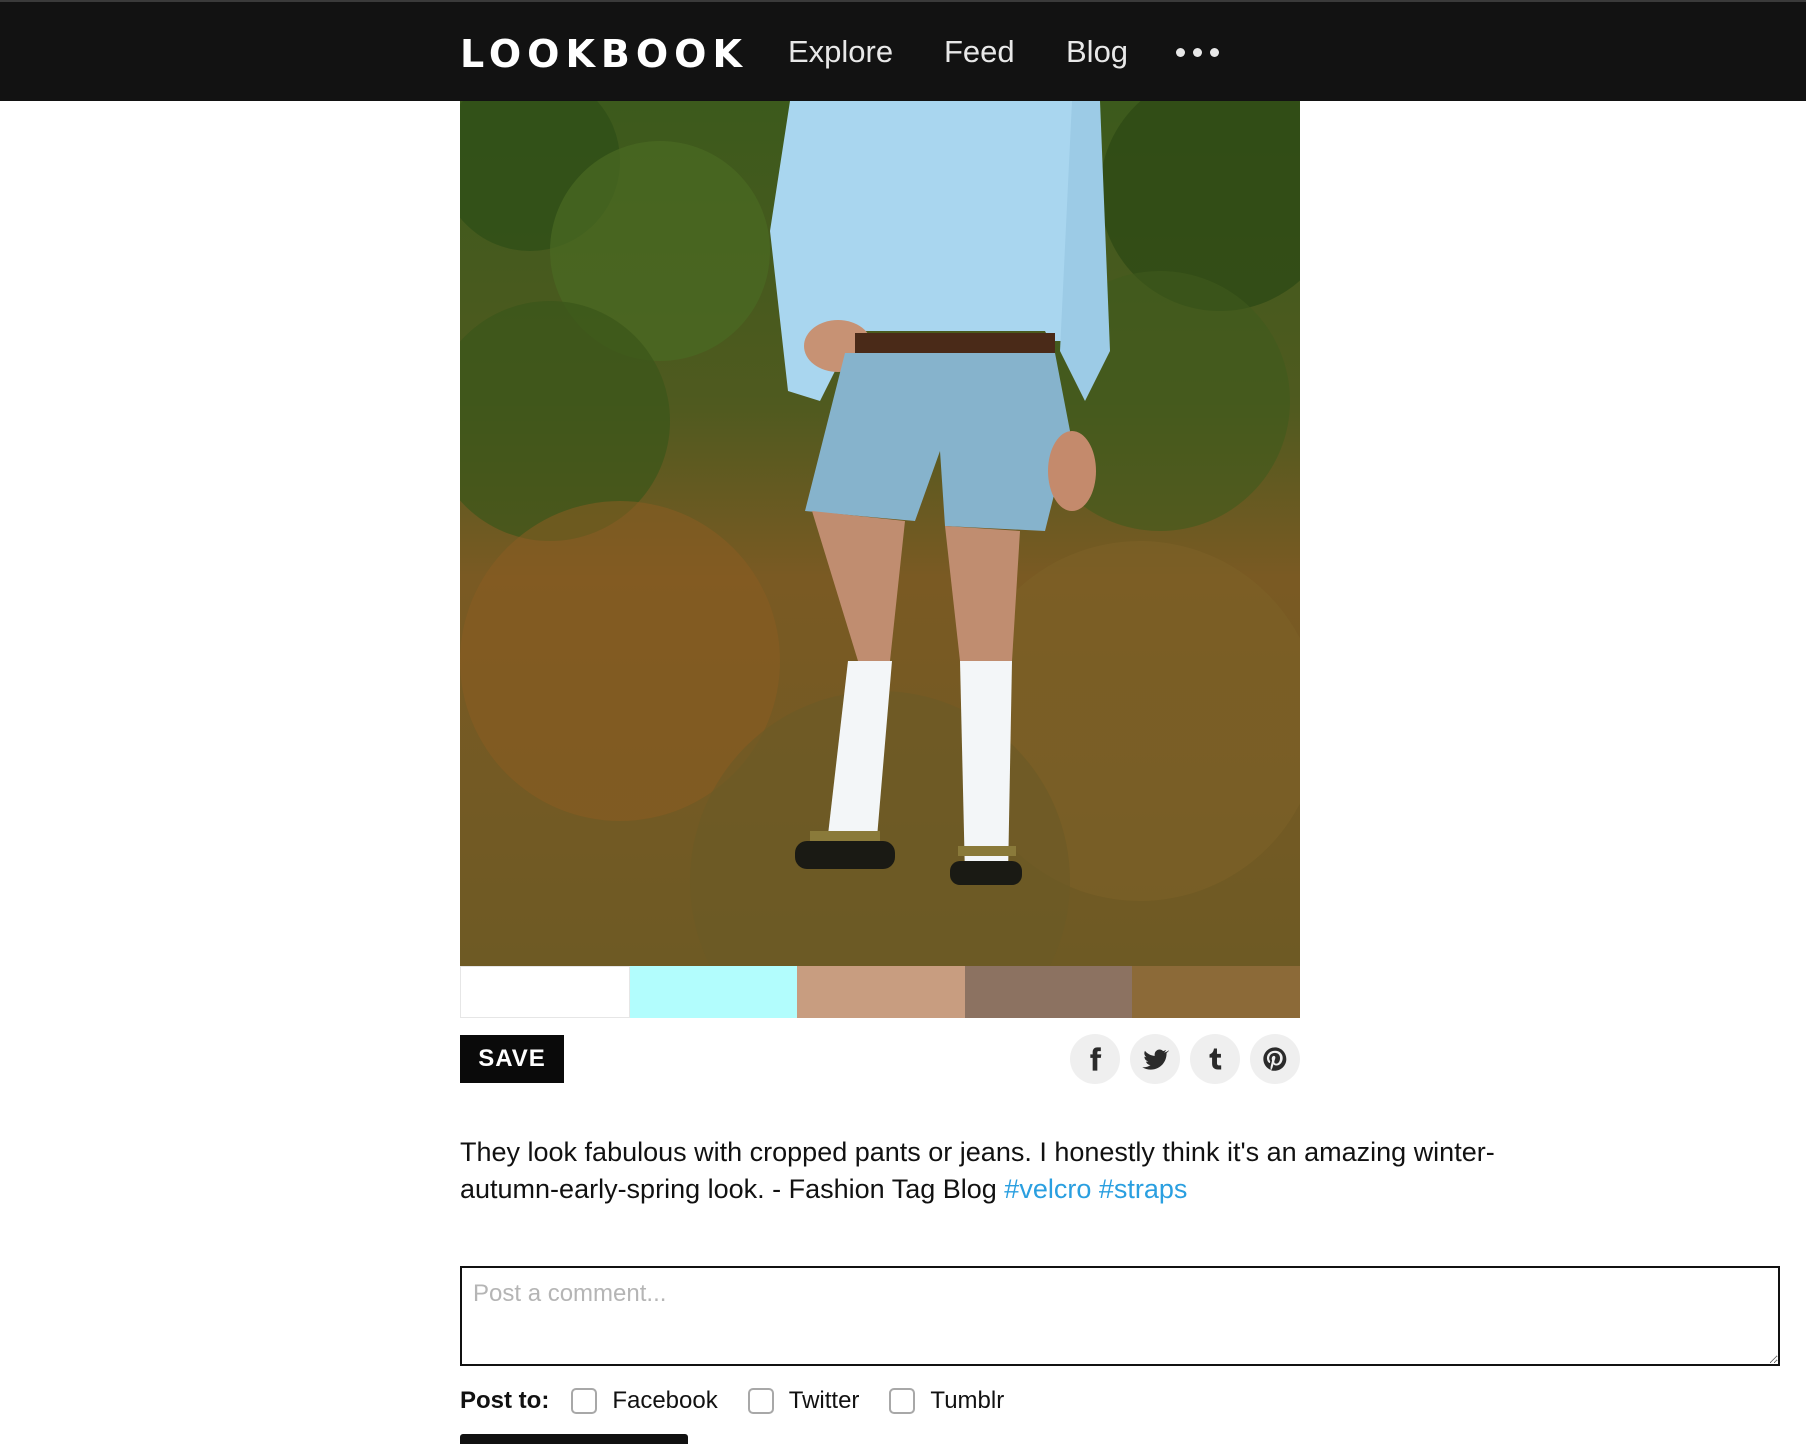 The width and height of the screenshot is (1806, 1444). Describe the element at coordinates (979, 52) in the screenshot. I see `nav-feed: Feed` at that location.